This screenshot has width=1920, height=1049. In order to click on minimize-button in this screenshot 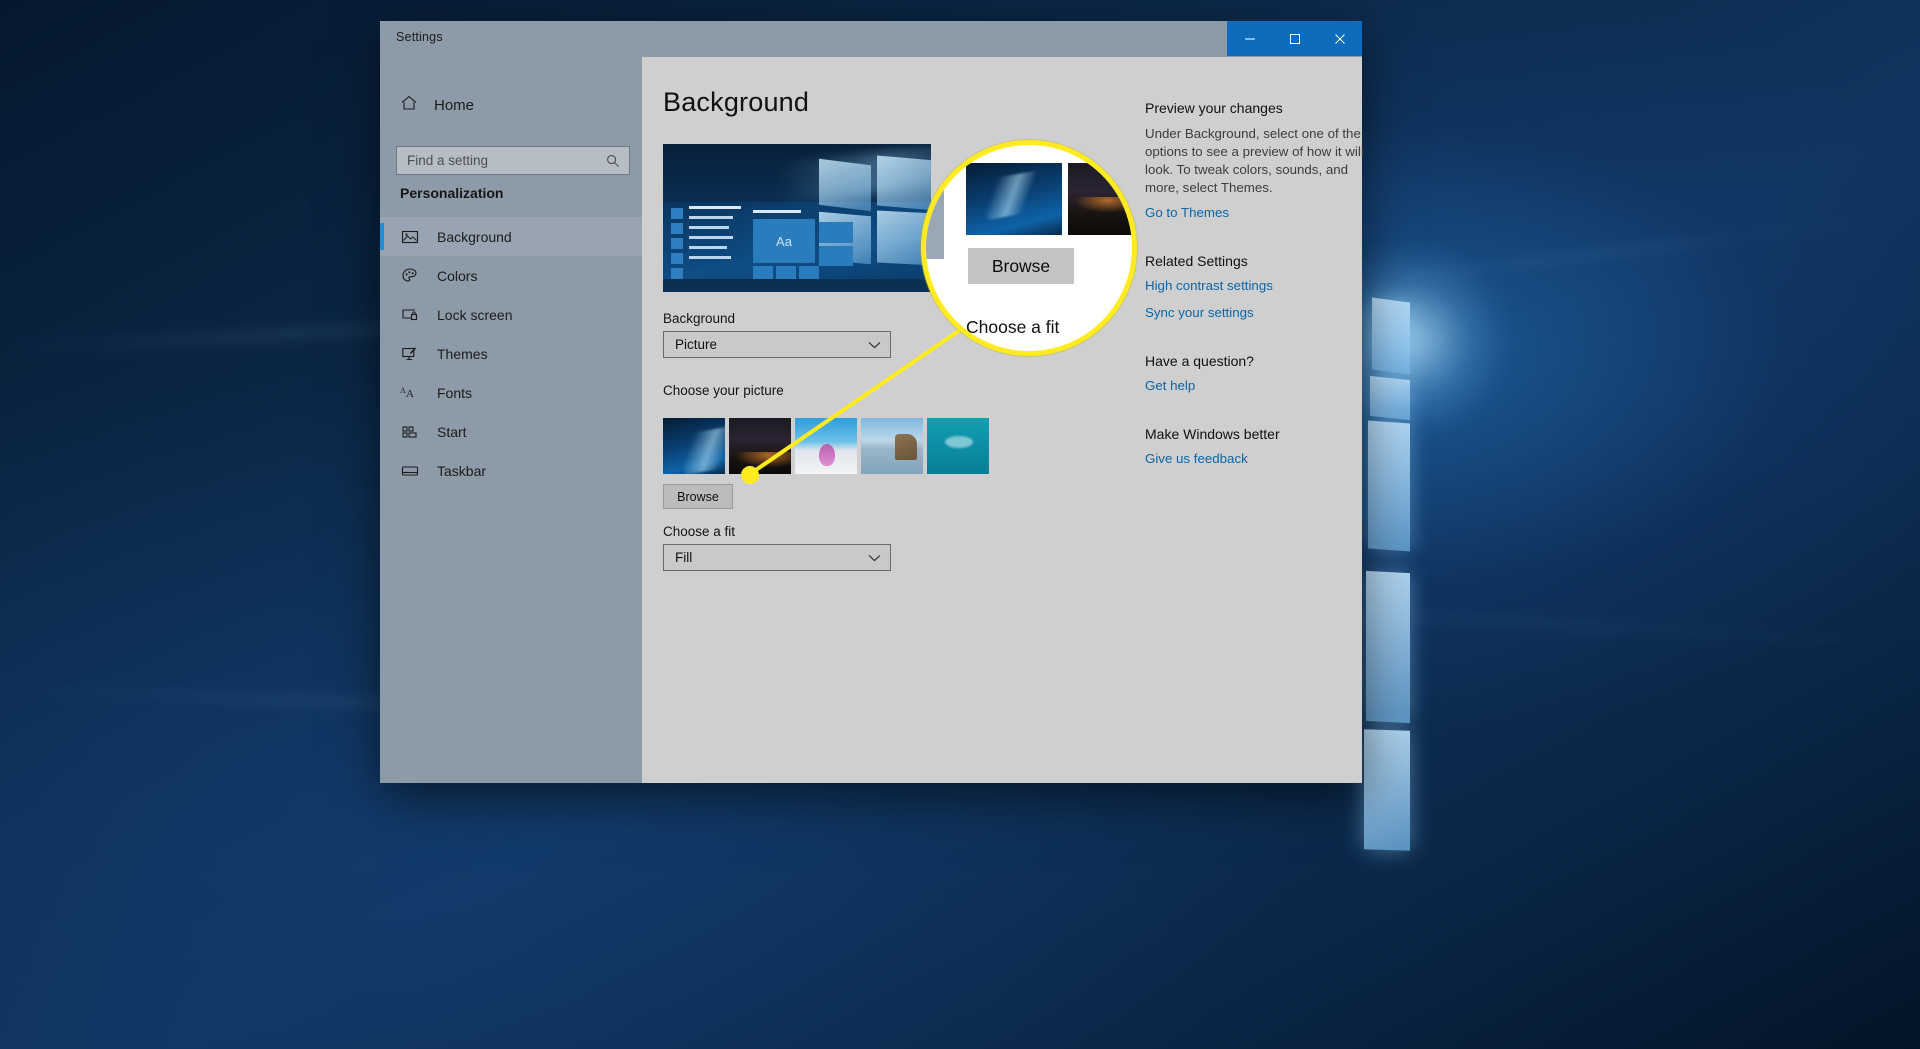, I will do `click(1249, 38)`.